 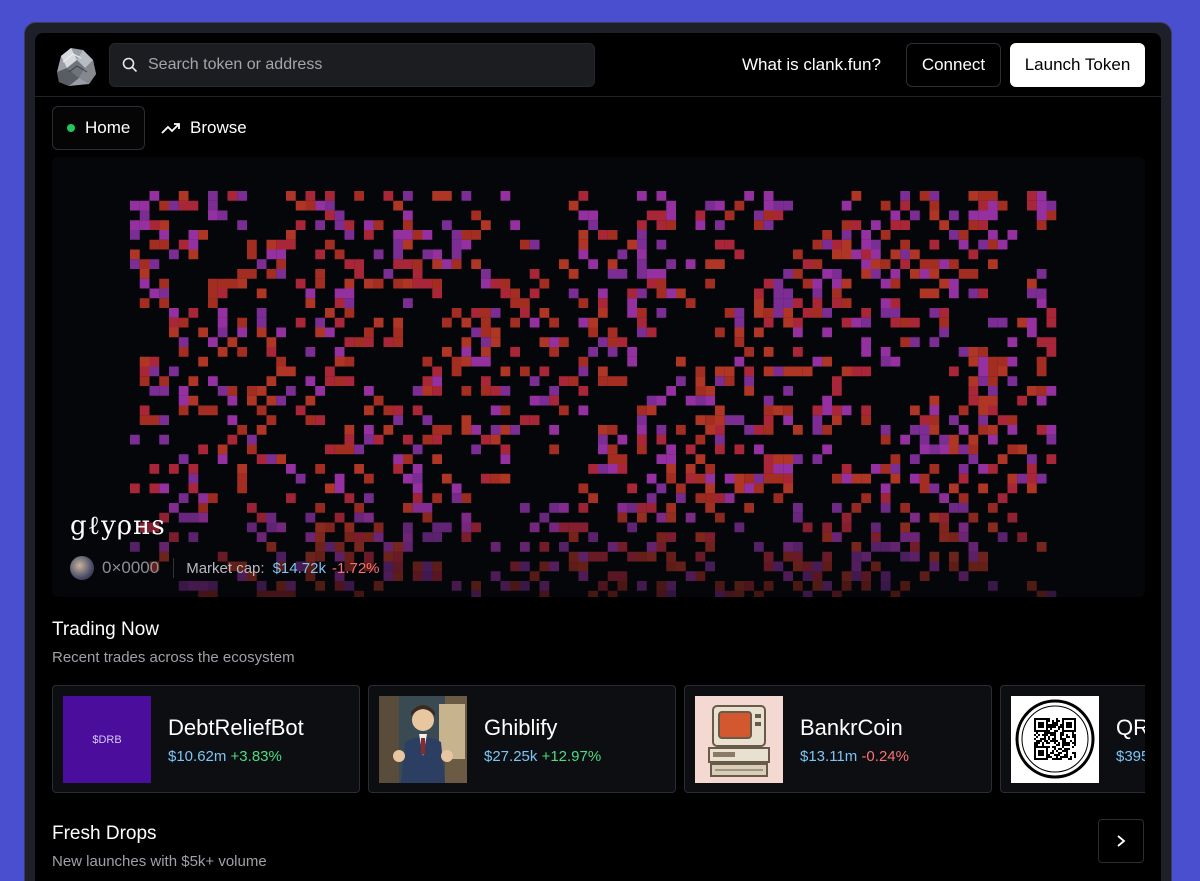 What do you see at coordinates (522, 739) in the screenshot?
I see `trade-card-ghiblify: Ghiblify $27.25k +12.97%` at bounding box center [522, 739].